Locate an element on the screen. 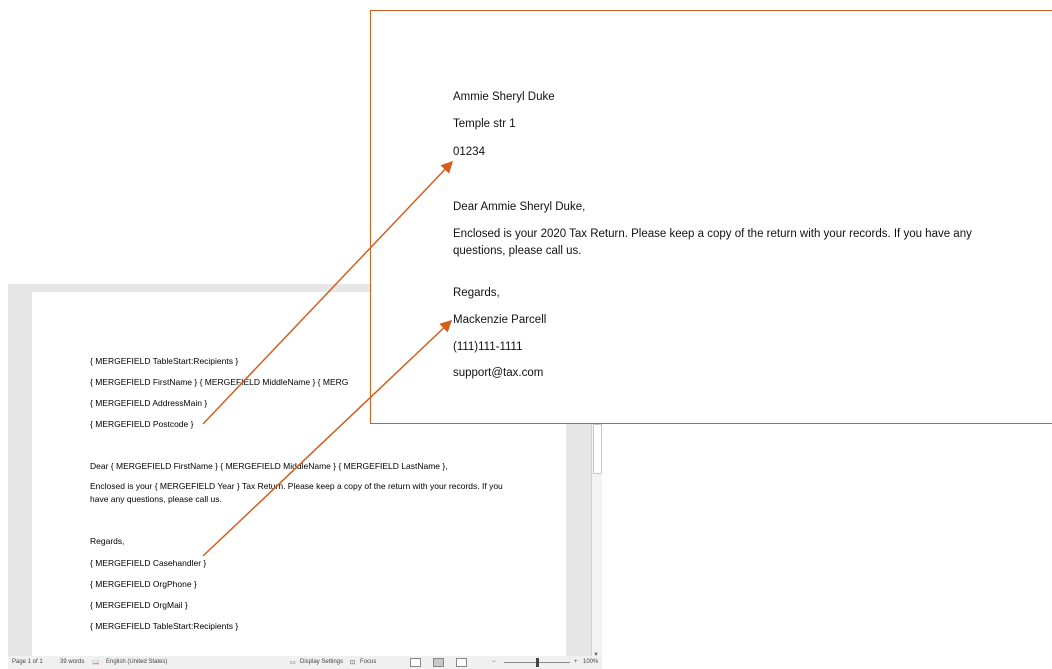 This screenshot has width=1052, height=669. regards-line: Regards, is located at coordinates (107, 541).